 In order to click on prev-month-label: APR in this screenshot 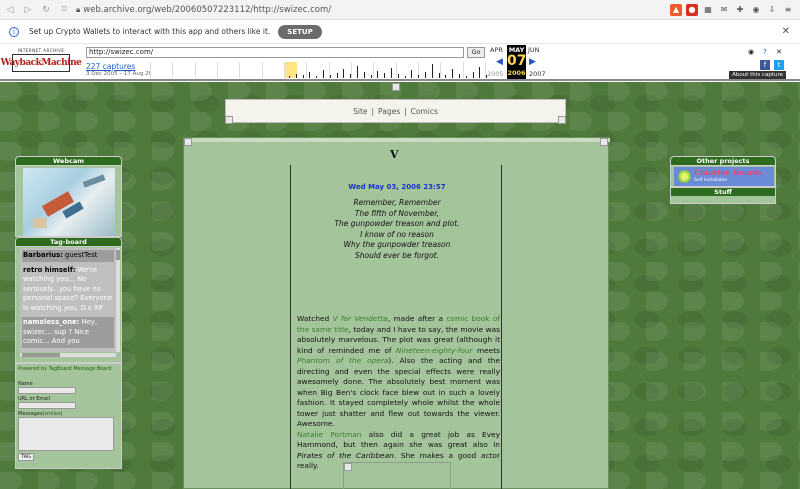, I will do `click(496, 50)`.